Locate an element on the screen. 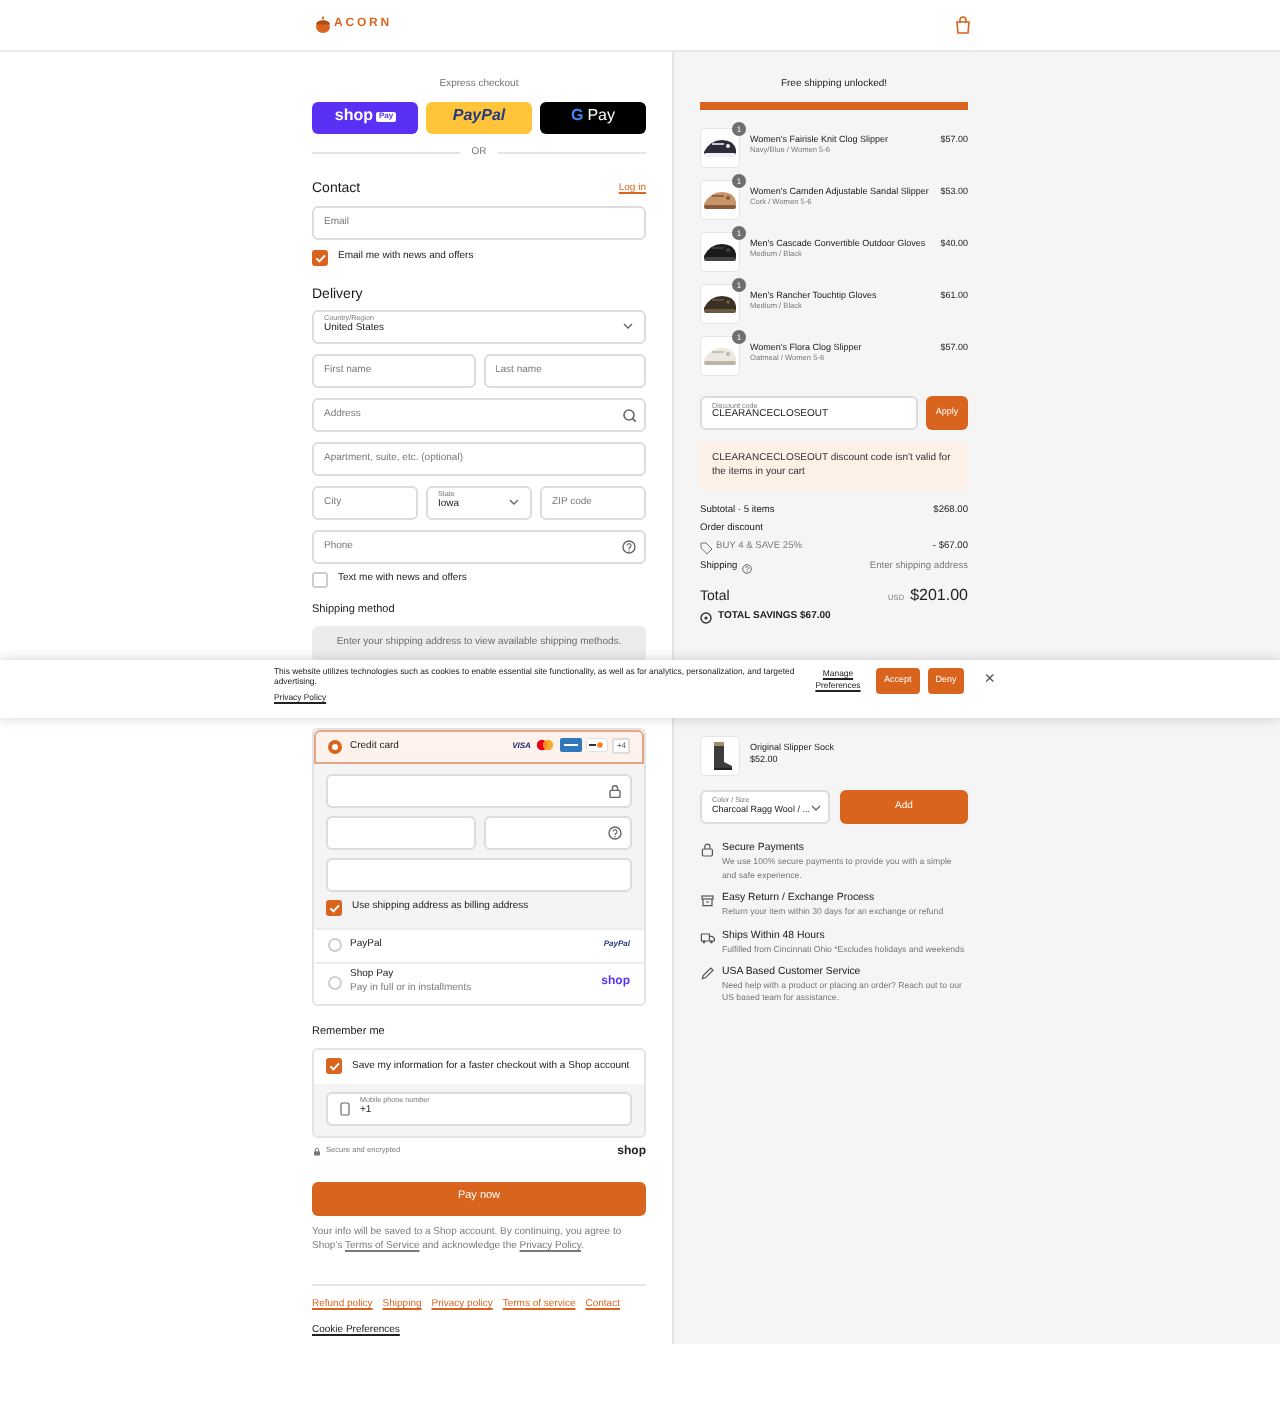 This screenshot has height=1414, width=1280. payment-button: G Pay is located at coordinates (593, 117).